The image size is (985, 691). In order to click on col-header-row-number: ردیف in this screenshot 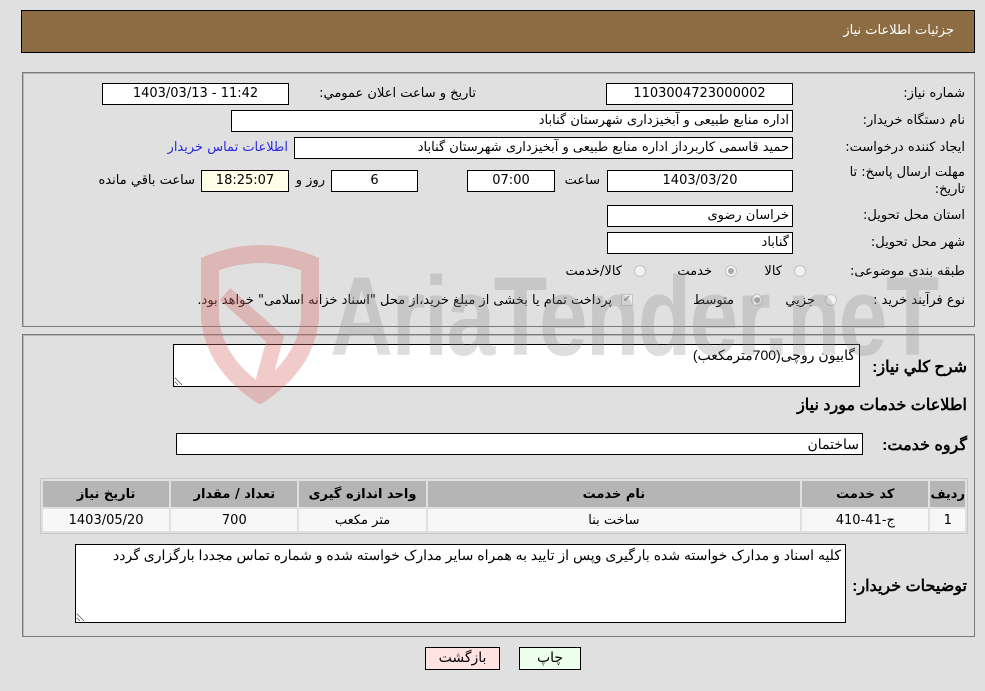, I will do `click(947, 494)`.